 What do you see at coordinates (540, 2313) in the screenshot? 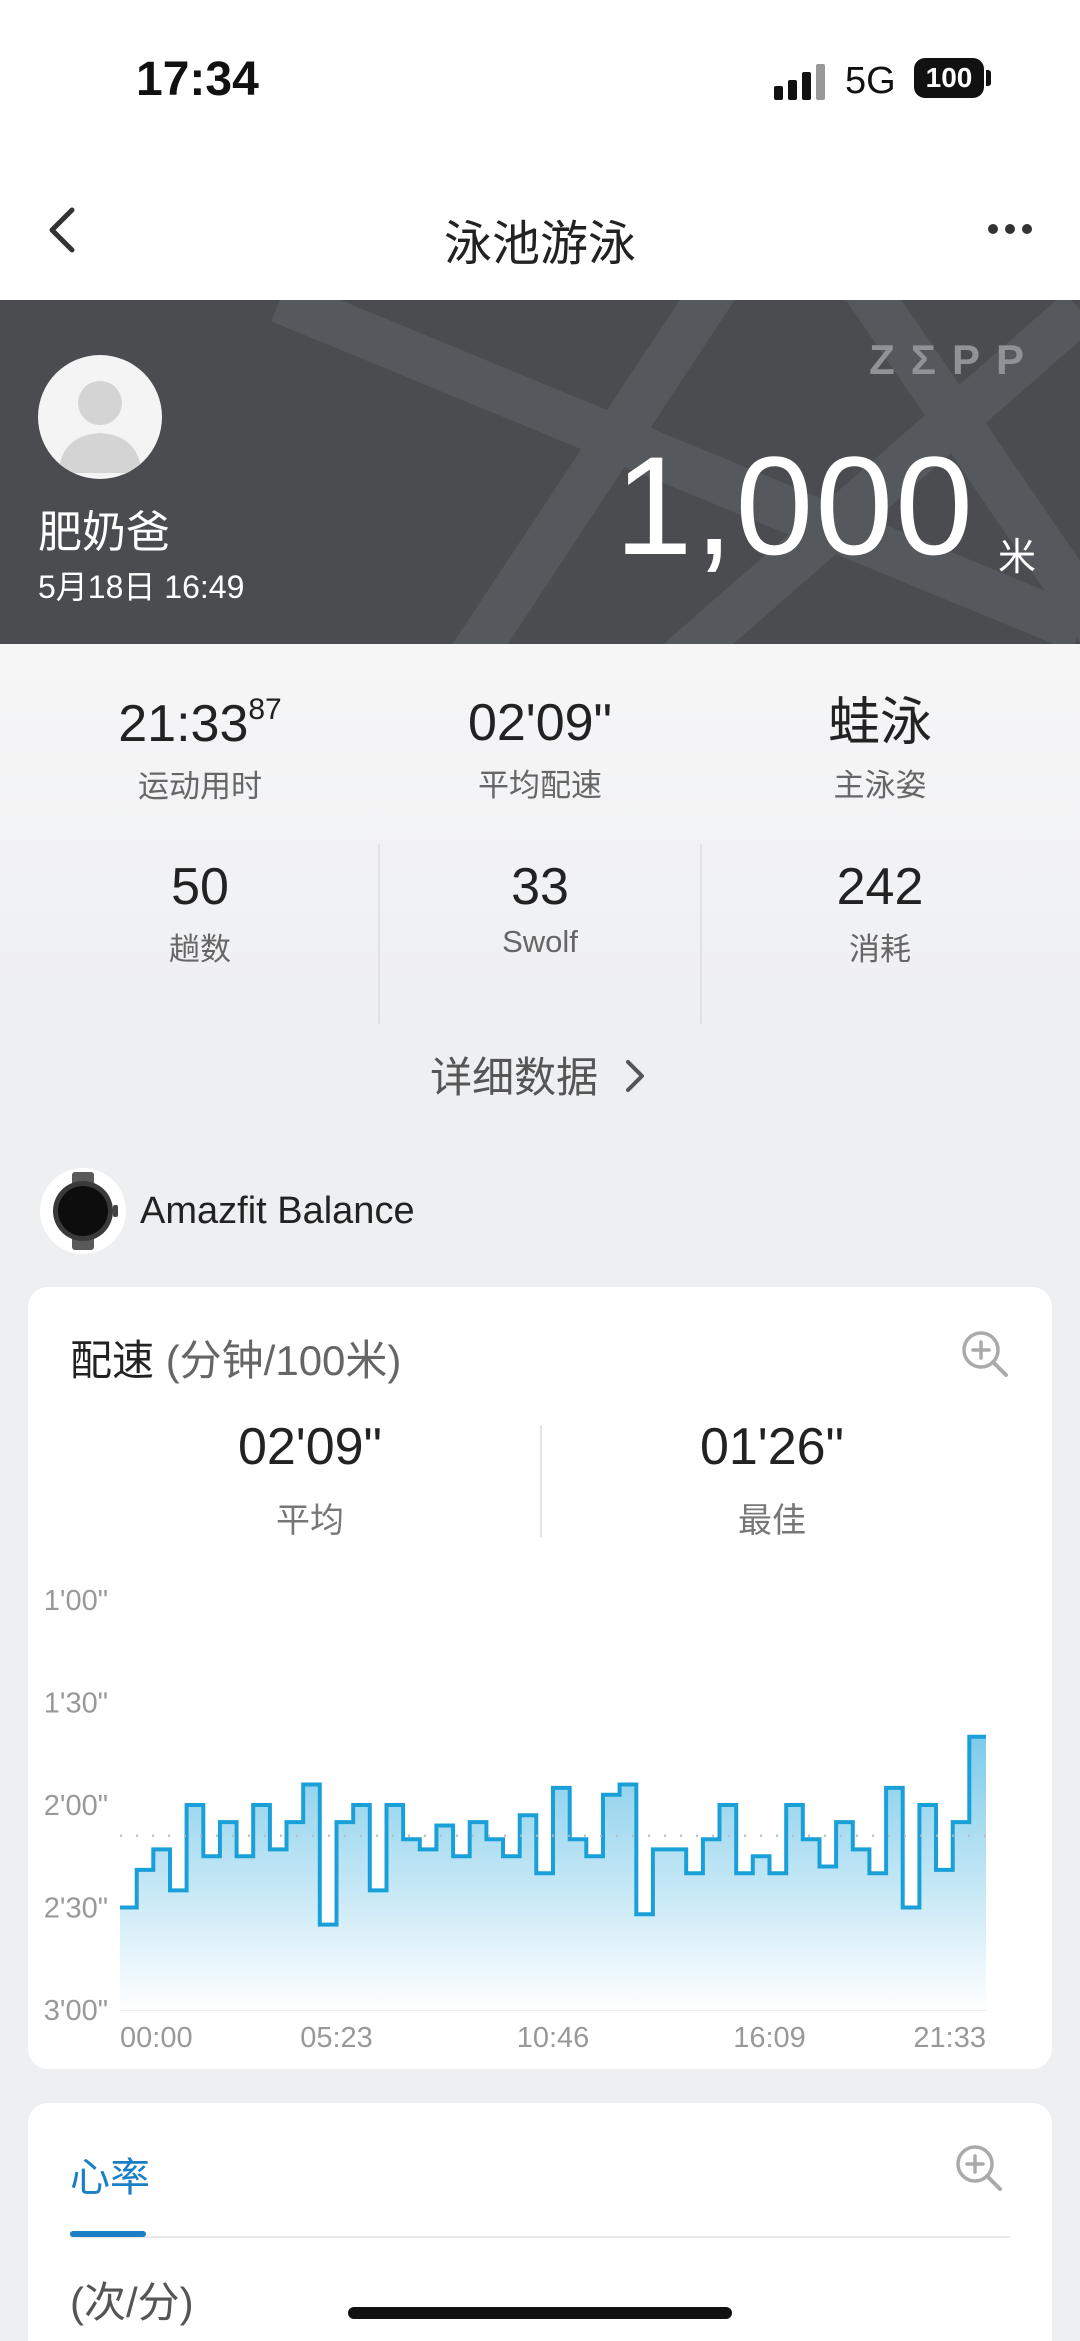
I see `home-indicator` at bounding box center [540, 2313].